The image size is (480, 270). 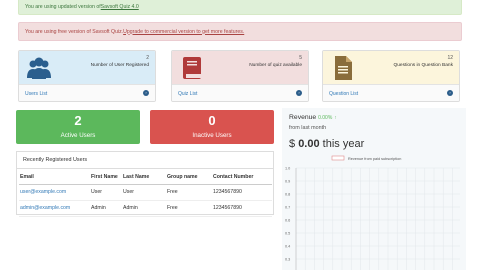 I want to click on users-count-label: Number of User Registered, so click(x=119, y=65).